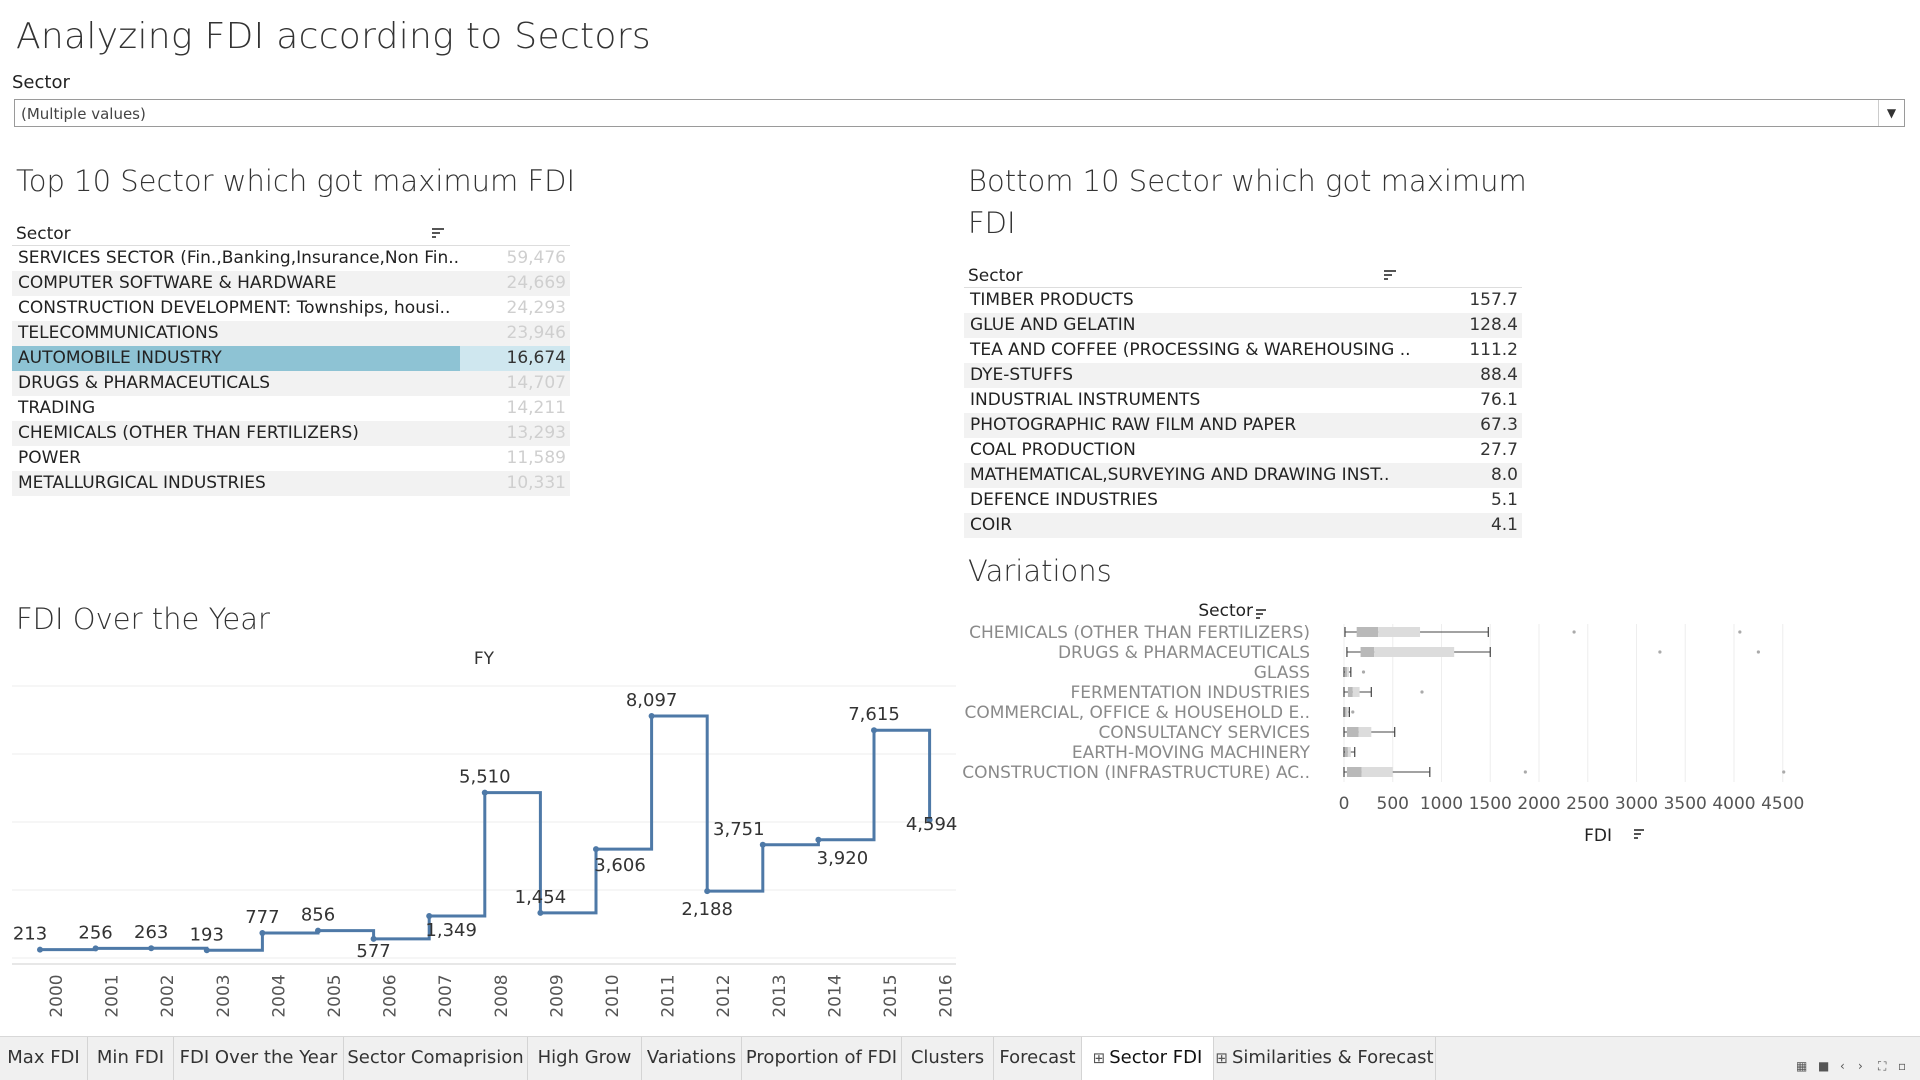 The height and width of the screenshot is (1080, 1920). What do you see at coordinates (436, 1058) in the screenshot?
I see `tab-sector-comaprision: Sector Comaprision` at bounding box center [436, 1058].